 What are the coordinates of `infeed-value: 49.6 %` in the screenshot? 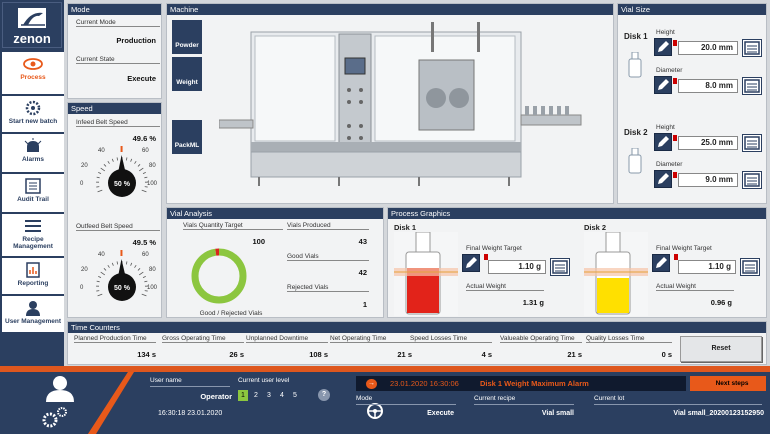 It's located at (144, 138).